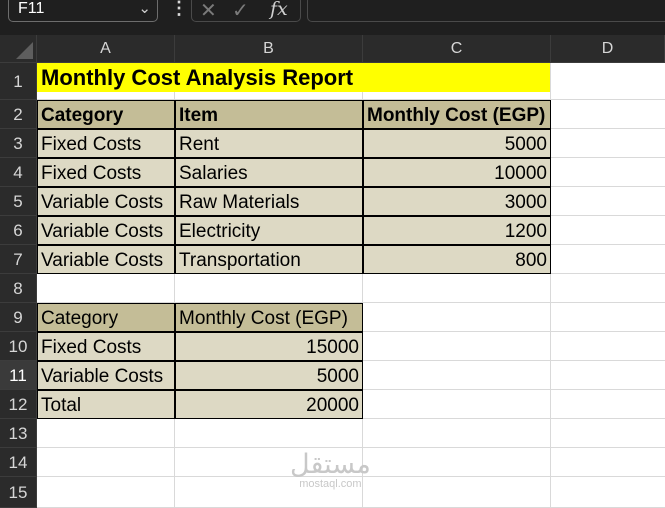 This screenshot has height=508, width=665. I want to click on formula-input, so click(486, 11).